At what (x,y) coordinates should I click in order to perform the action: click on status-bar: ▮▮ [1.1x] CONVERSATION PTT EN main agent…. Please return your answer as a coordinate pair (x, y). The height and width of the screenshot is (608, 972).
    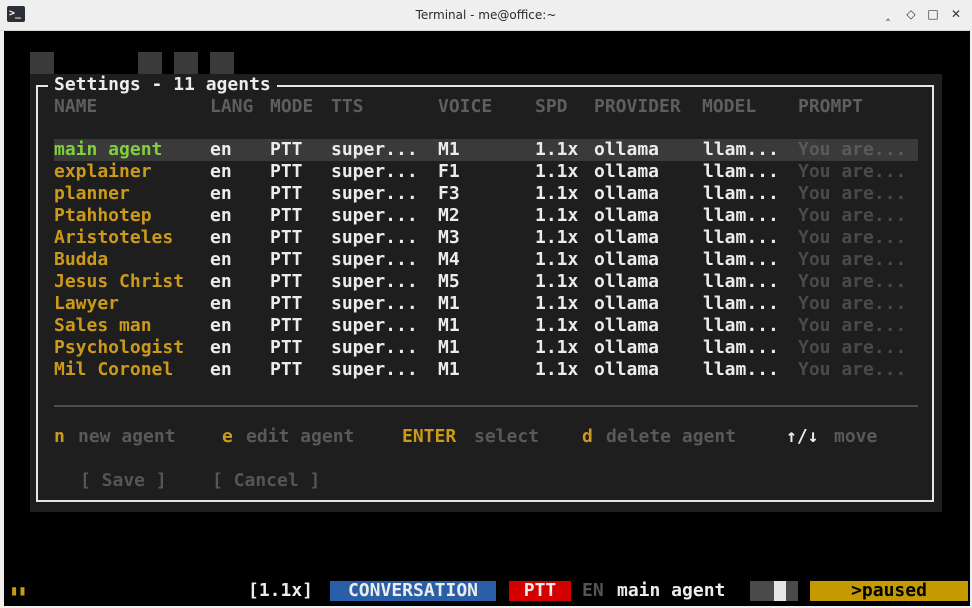
    Looking at the image, I should click on (487, 591).